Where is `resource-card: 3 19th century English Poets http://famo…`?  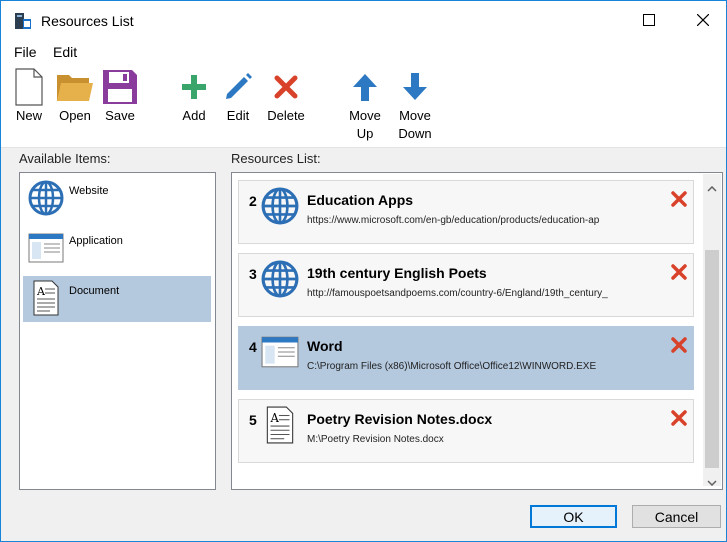
resource-card: 3 19th century English Poets http://famo… is located at coordinates (466, 285).